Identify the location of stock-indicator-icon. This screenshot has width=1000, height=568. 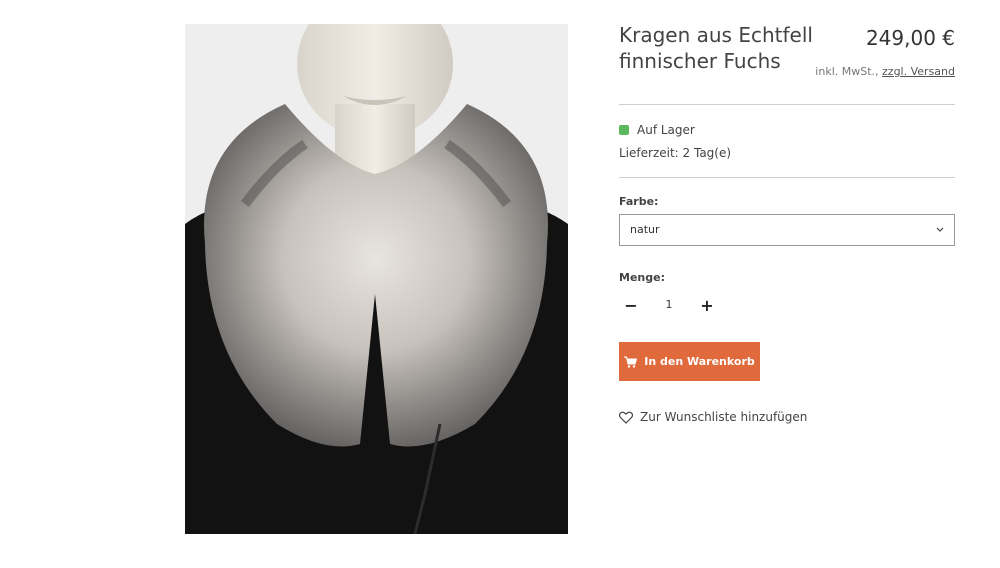
(624, 130).